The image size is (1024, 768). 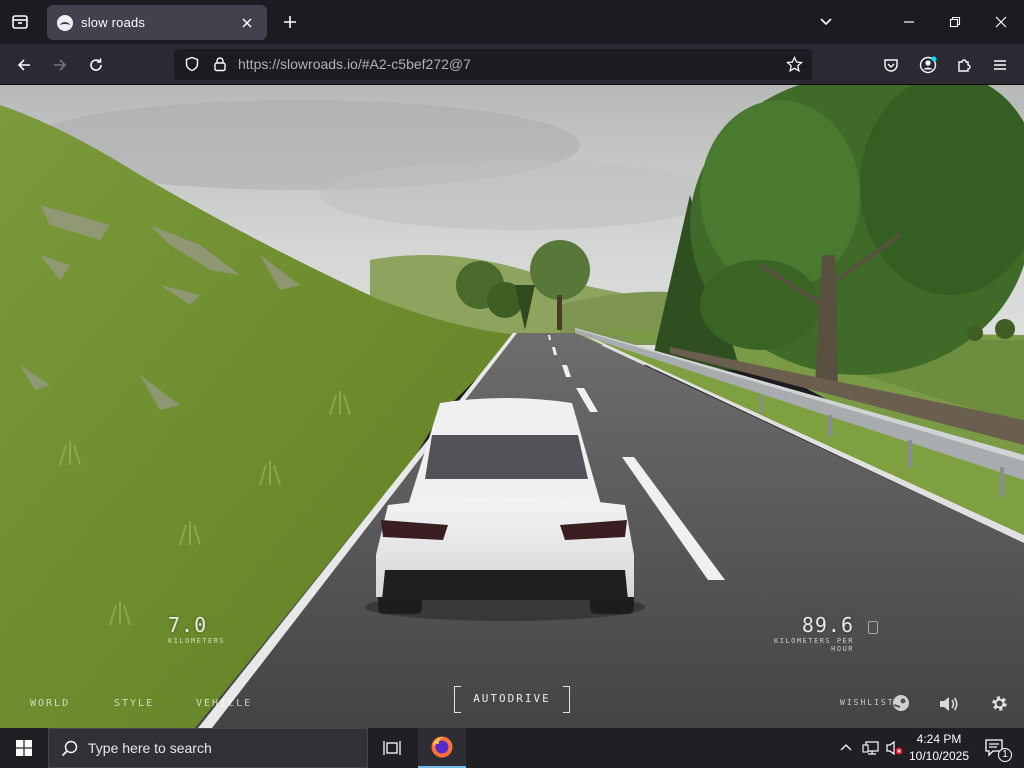 I want to click on speed-readout: 89.6 KILOMETERS PER HOUR, so click(x=801, y=633).